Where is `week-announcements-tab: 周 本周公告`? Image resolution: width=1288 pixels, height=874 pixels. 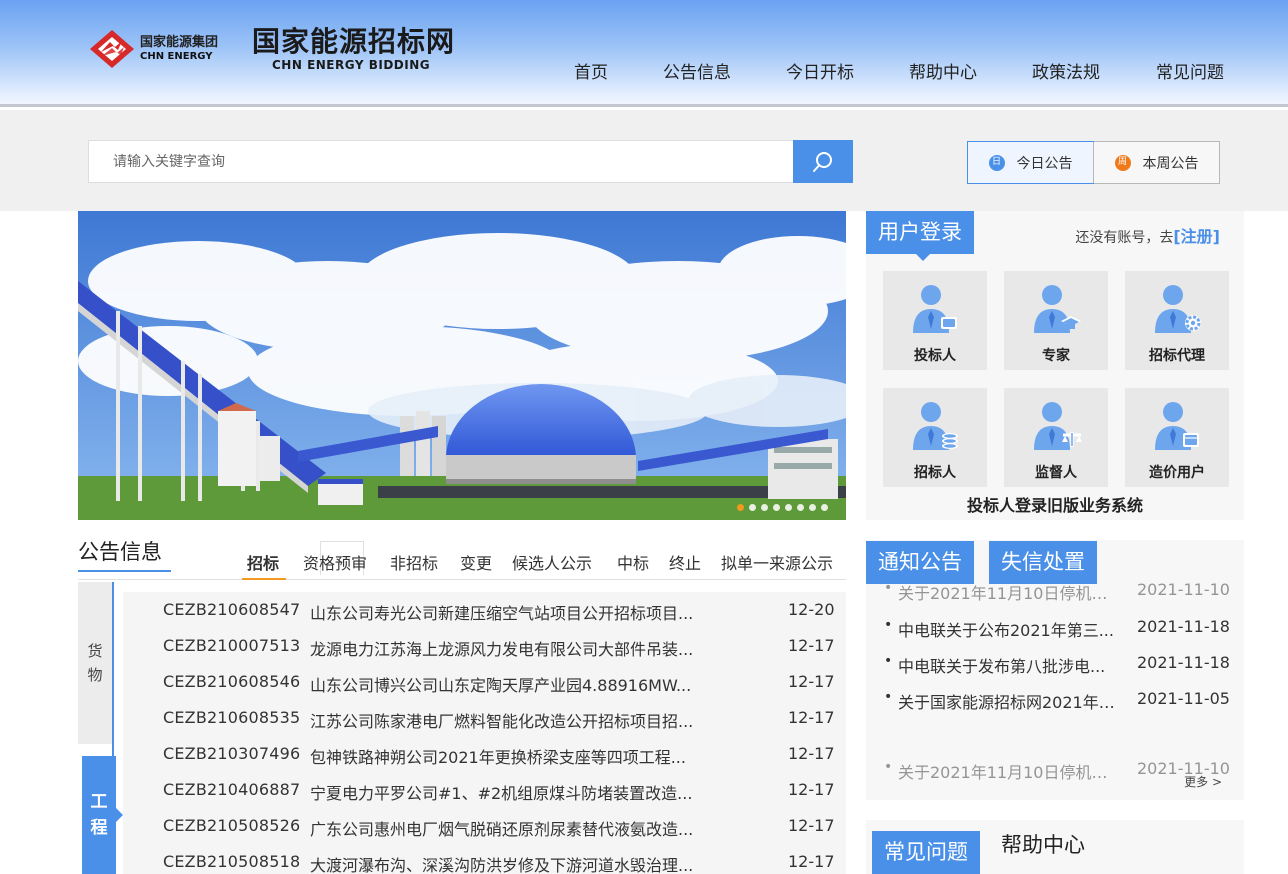
week-announcements-tab: 周 本周公告 is located at coordinates (1156, 162).